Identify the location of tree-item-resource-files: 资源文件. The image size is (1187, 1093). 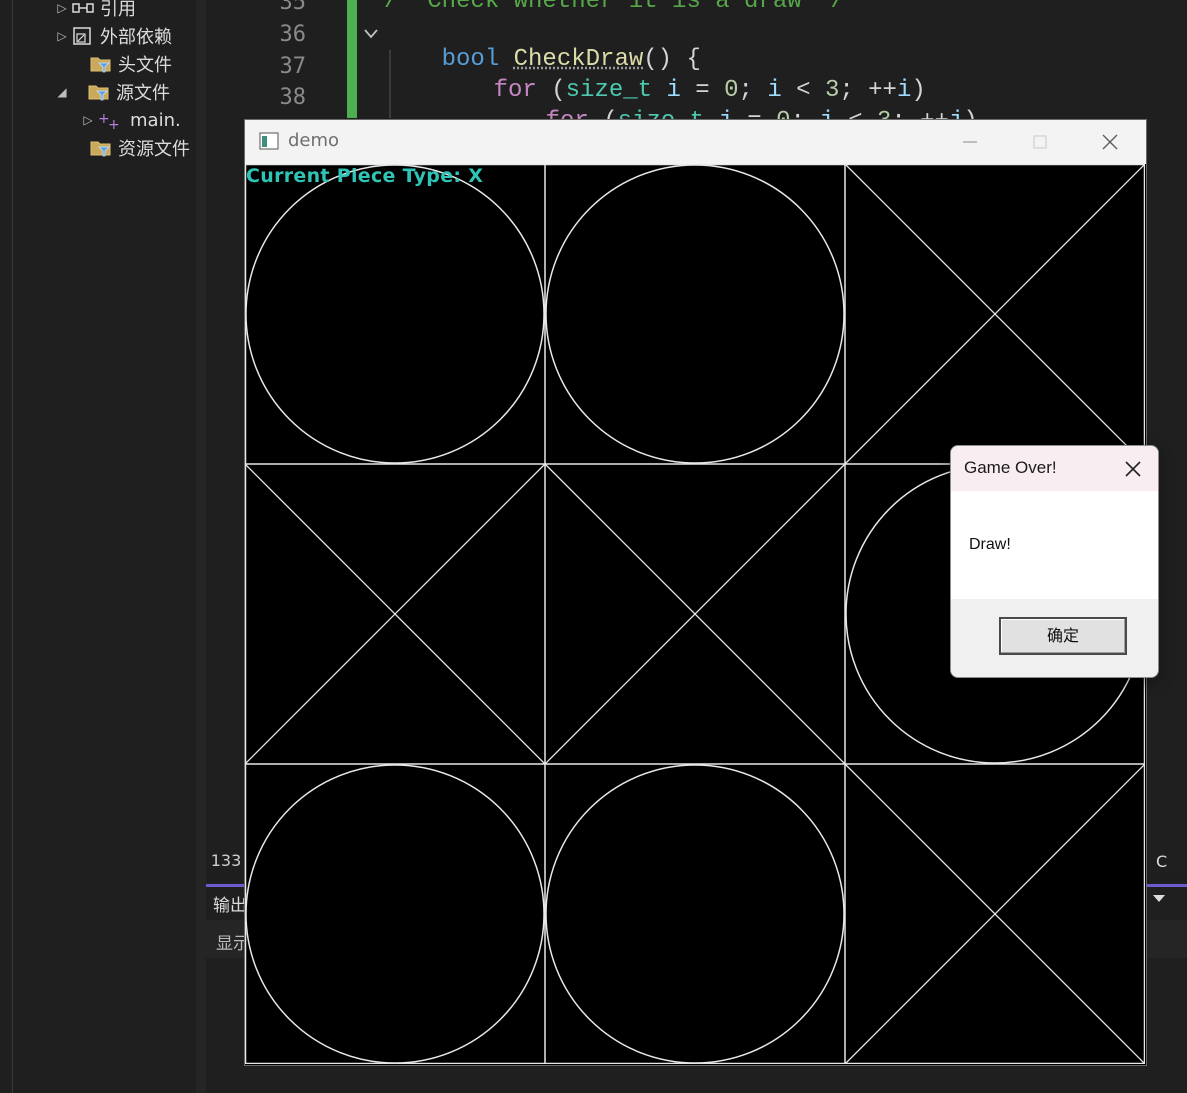
(131, 148).